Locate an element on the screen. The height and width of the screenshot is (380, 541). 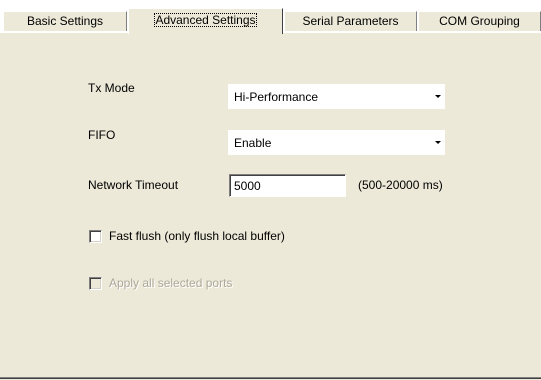
tab-advanced-settings: Advanced Settings is located at coordinates (205, 21).